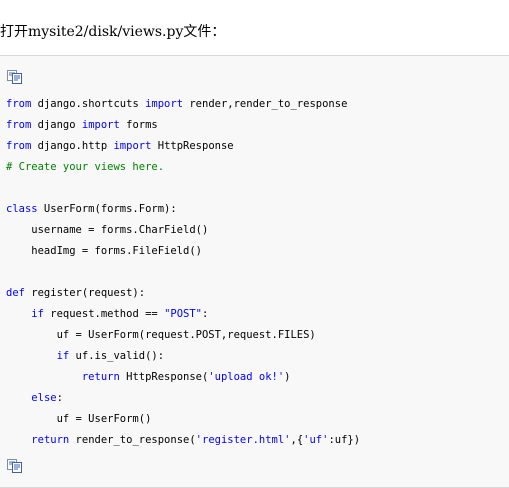 This screenshot has width=509, height=488. What do you see at coordinates (15, 77) in the screenshot?
I see `view-code-icon` at bounding box center [15, 77].